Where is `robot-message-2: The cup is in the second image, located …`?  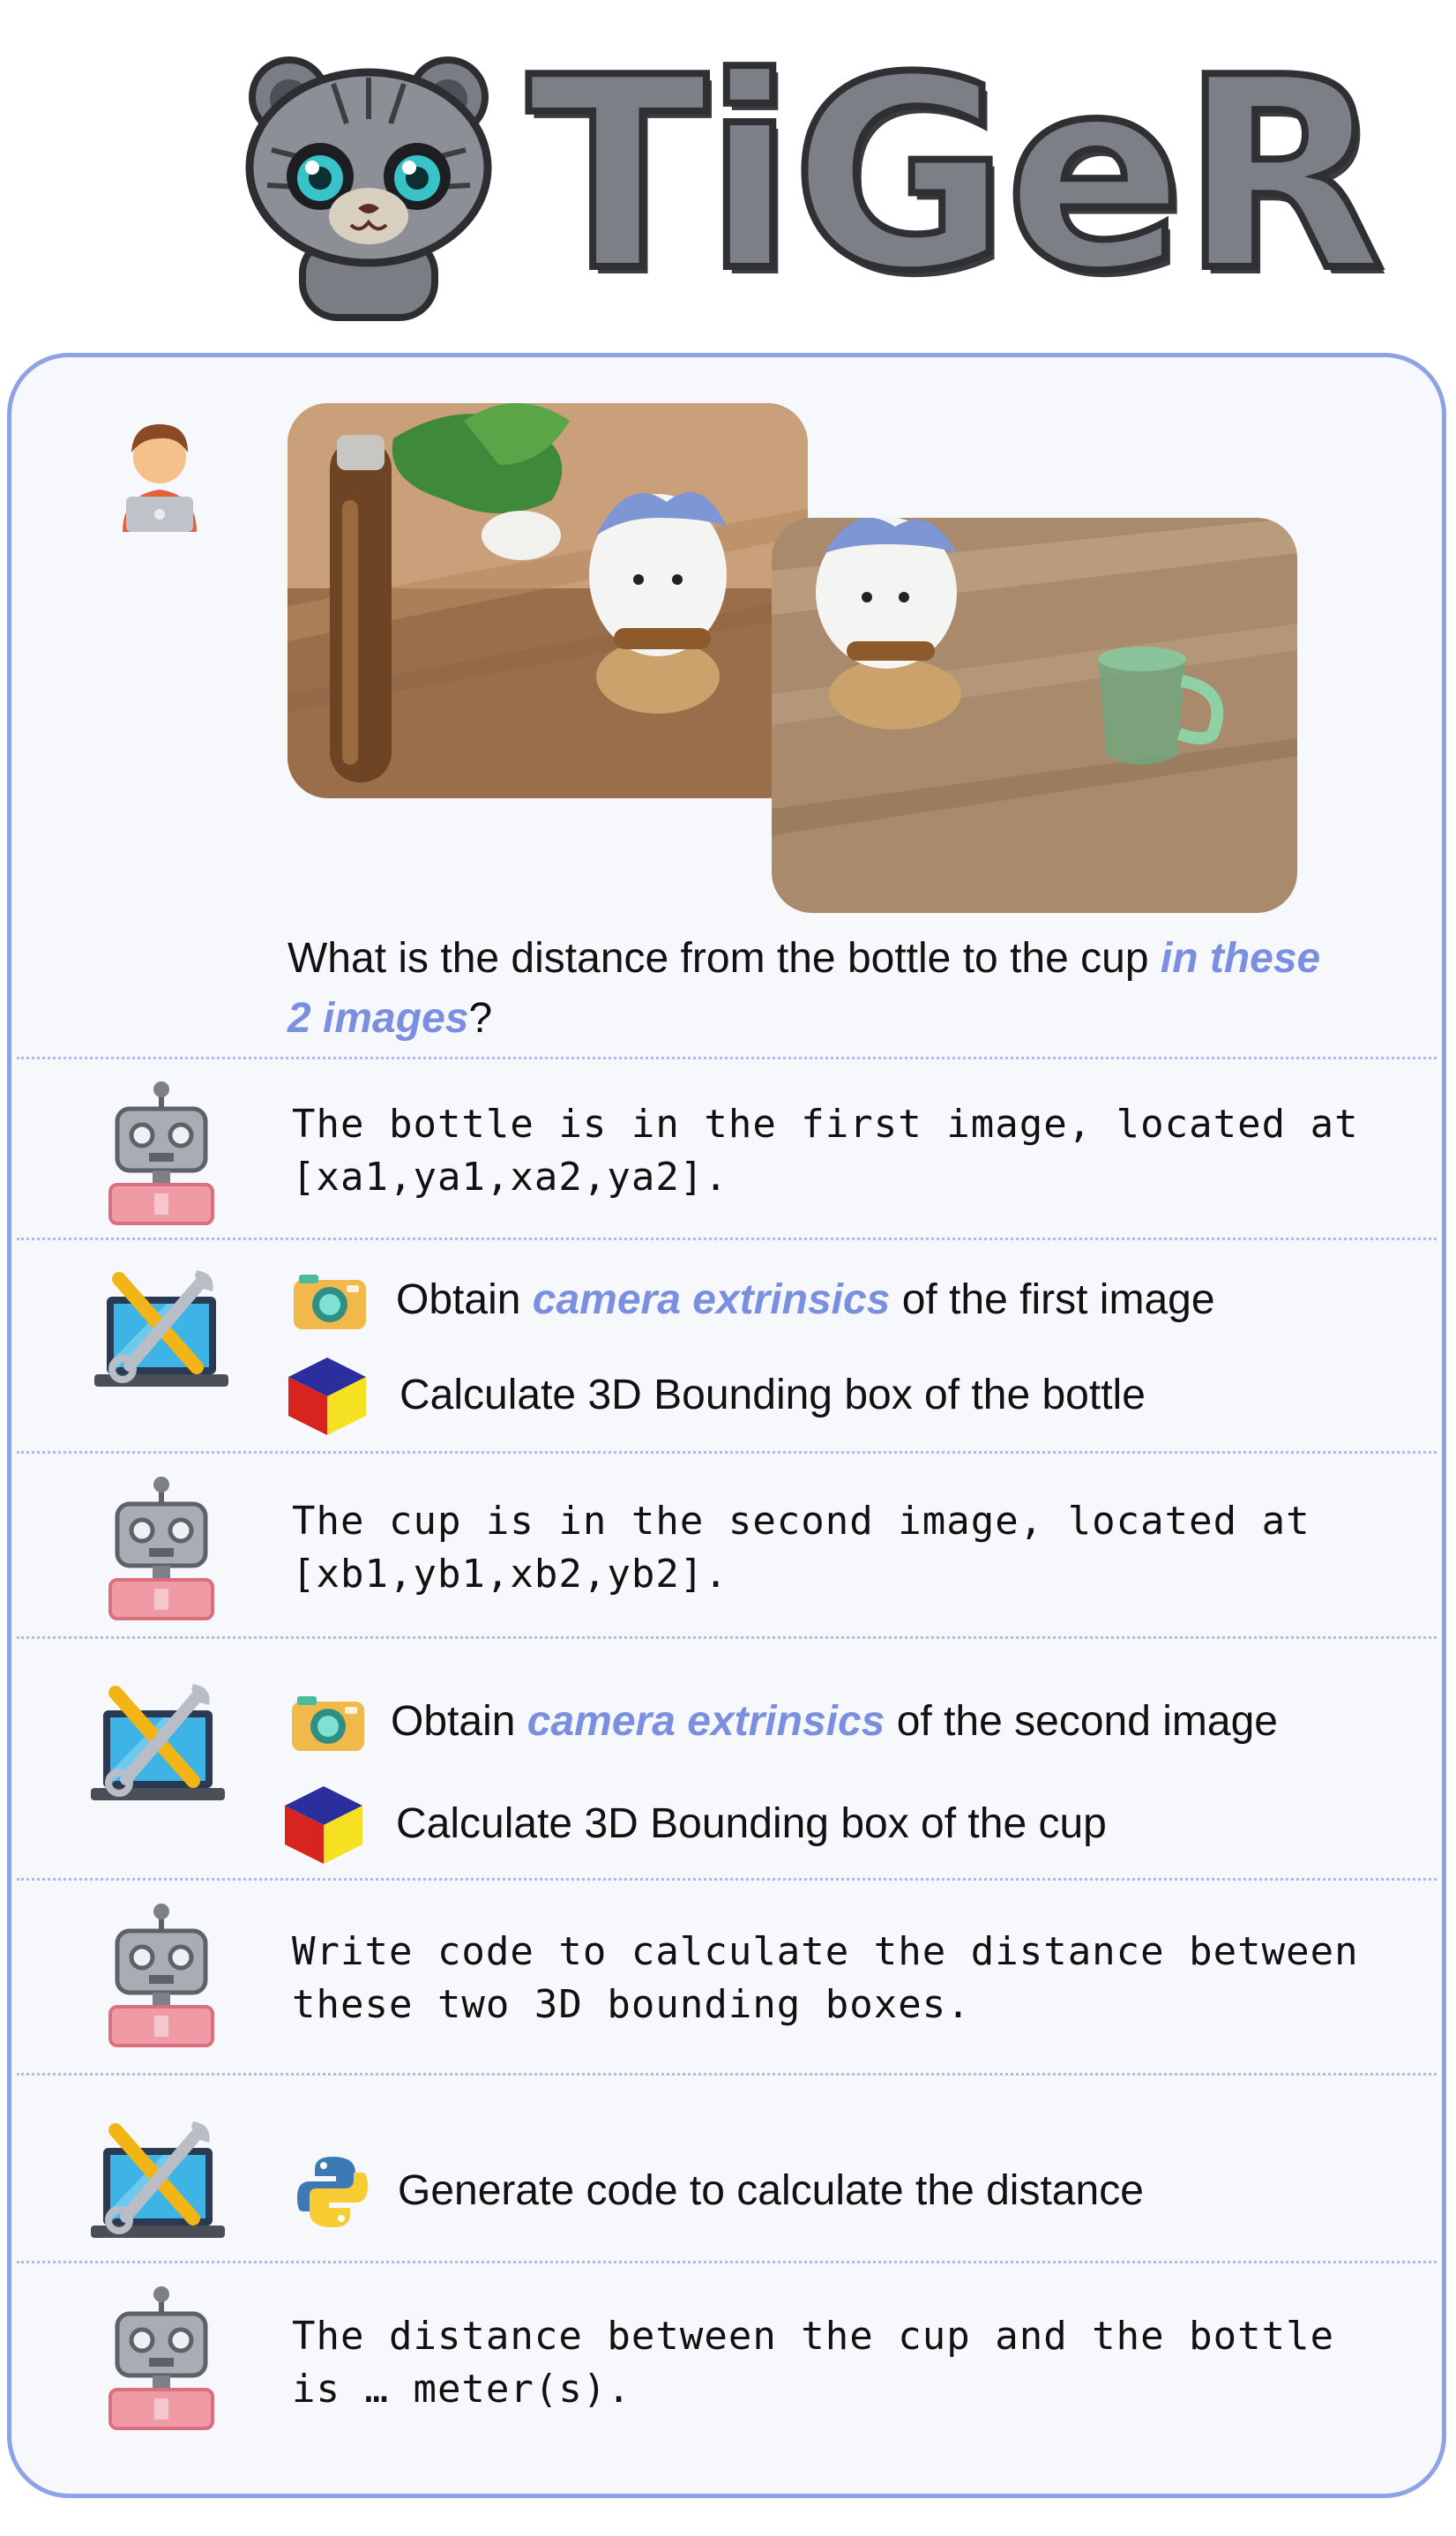 robot-message-2: The cup is in the second image, located … is located at coordinates (801, 1548).